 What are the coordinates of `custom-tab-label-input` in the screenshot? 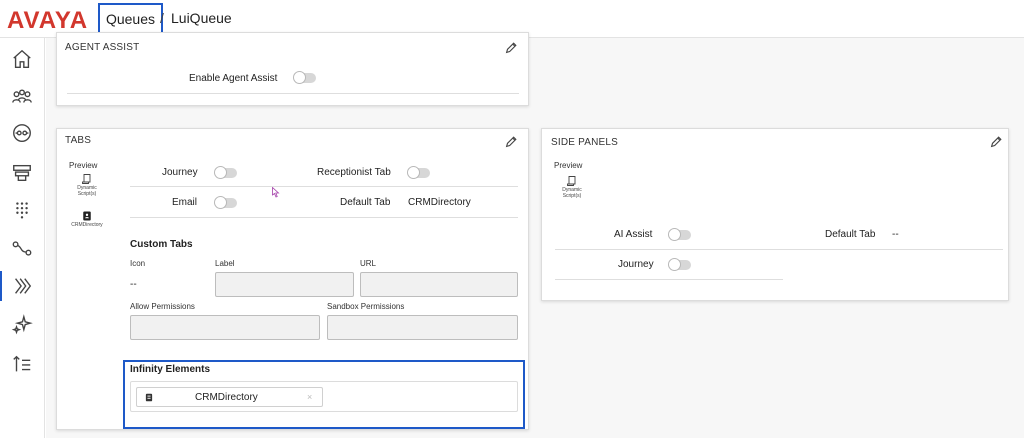 It's located at (284, 284).